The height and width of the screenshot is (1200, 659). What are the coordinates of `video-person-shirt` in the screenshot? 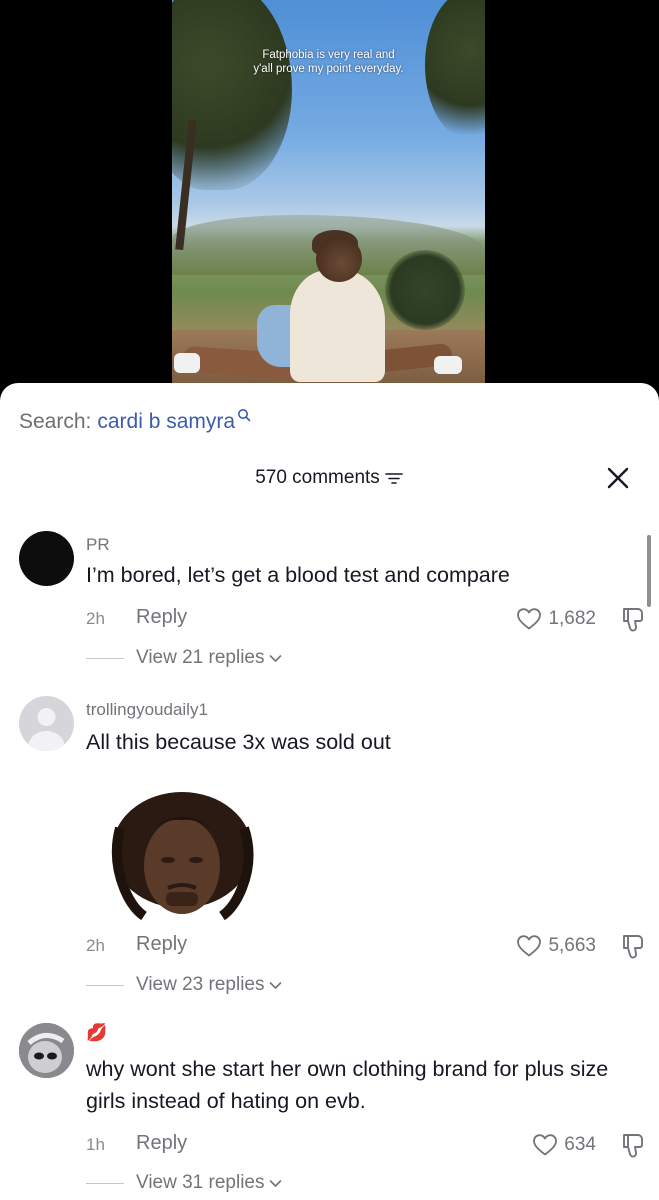 It's located at (337, 326).